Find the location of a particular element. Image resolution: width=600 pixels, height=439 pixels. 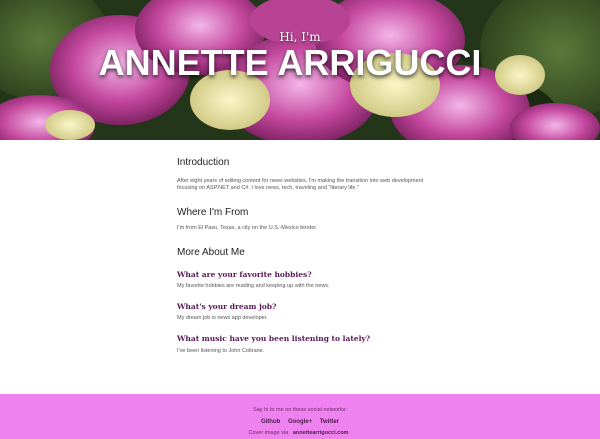

music-answer: I've been listening to John Coltrane. is located at coordinates (221, 351).